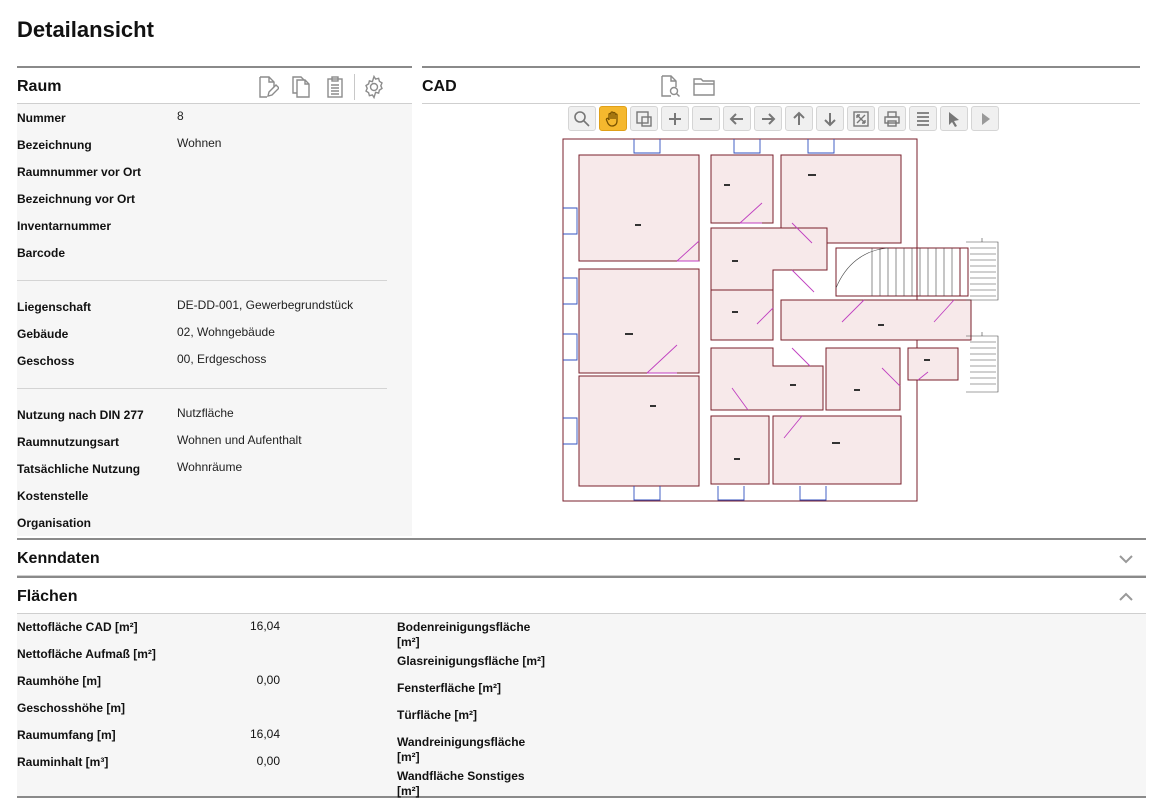 The height and width of the screenshot is (808, 1161). Describe the element at coordinates (58, 558) in the screenshot. I see `kenndaten-title: Kenndaten` at that location.